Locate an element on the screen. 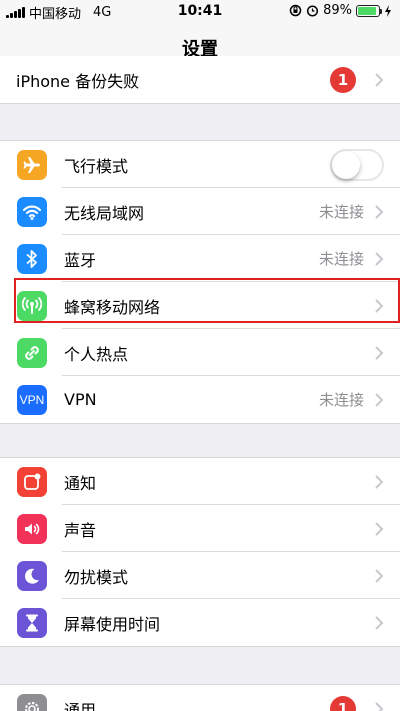 Image resolution: width=400 pixels, height=711 pixels. vpn-status: 未连接 is located at coordinates (341, 400).